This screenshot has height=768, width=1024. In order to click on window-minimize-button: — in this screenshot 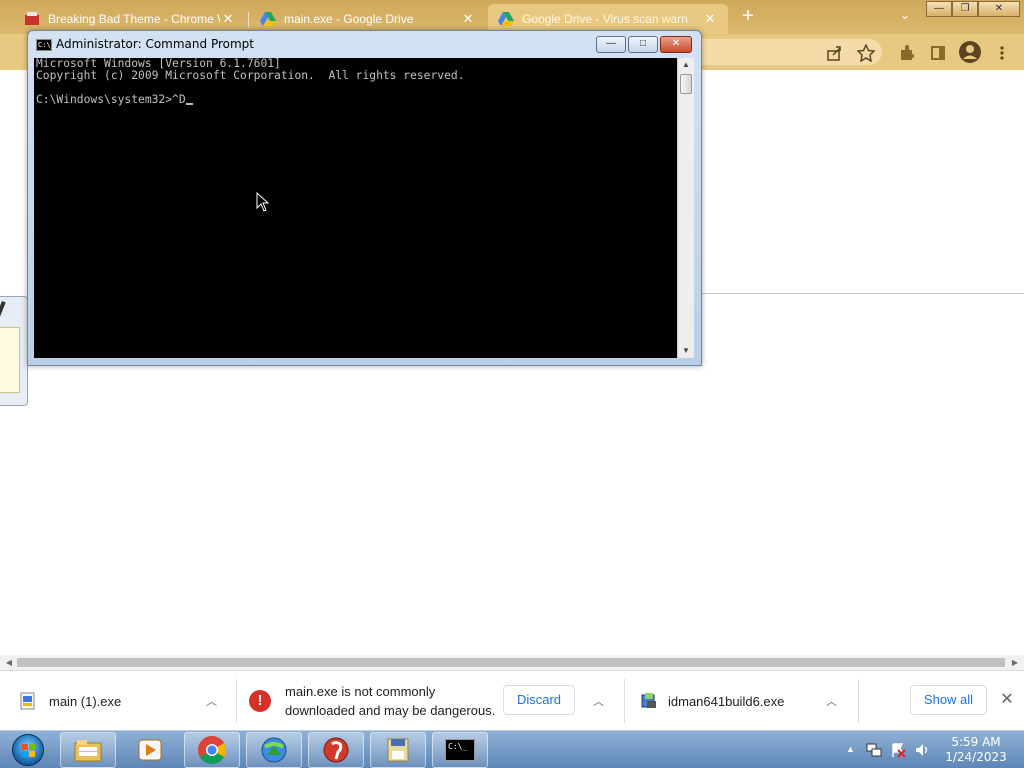, I will do `click(939, 9)`.